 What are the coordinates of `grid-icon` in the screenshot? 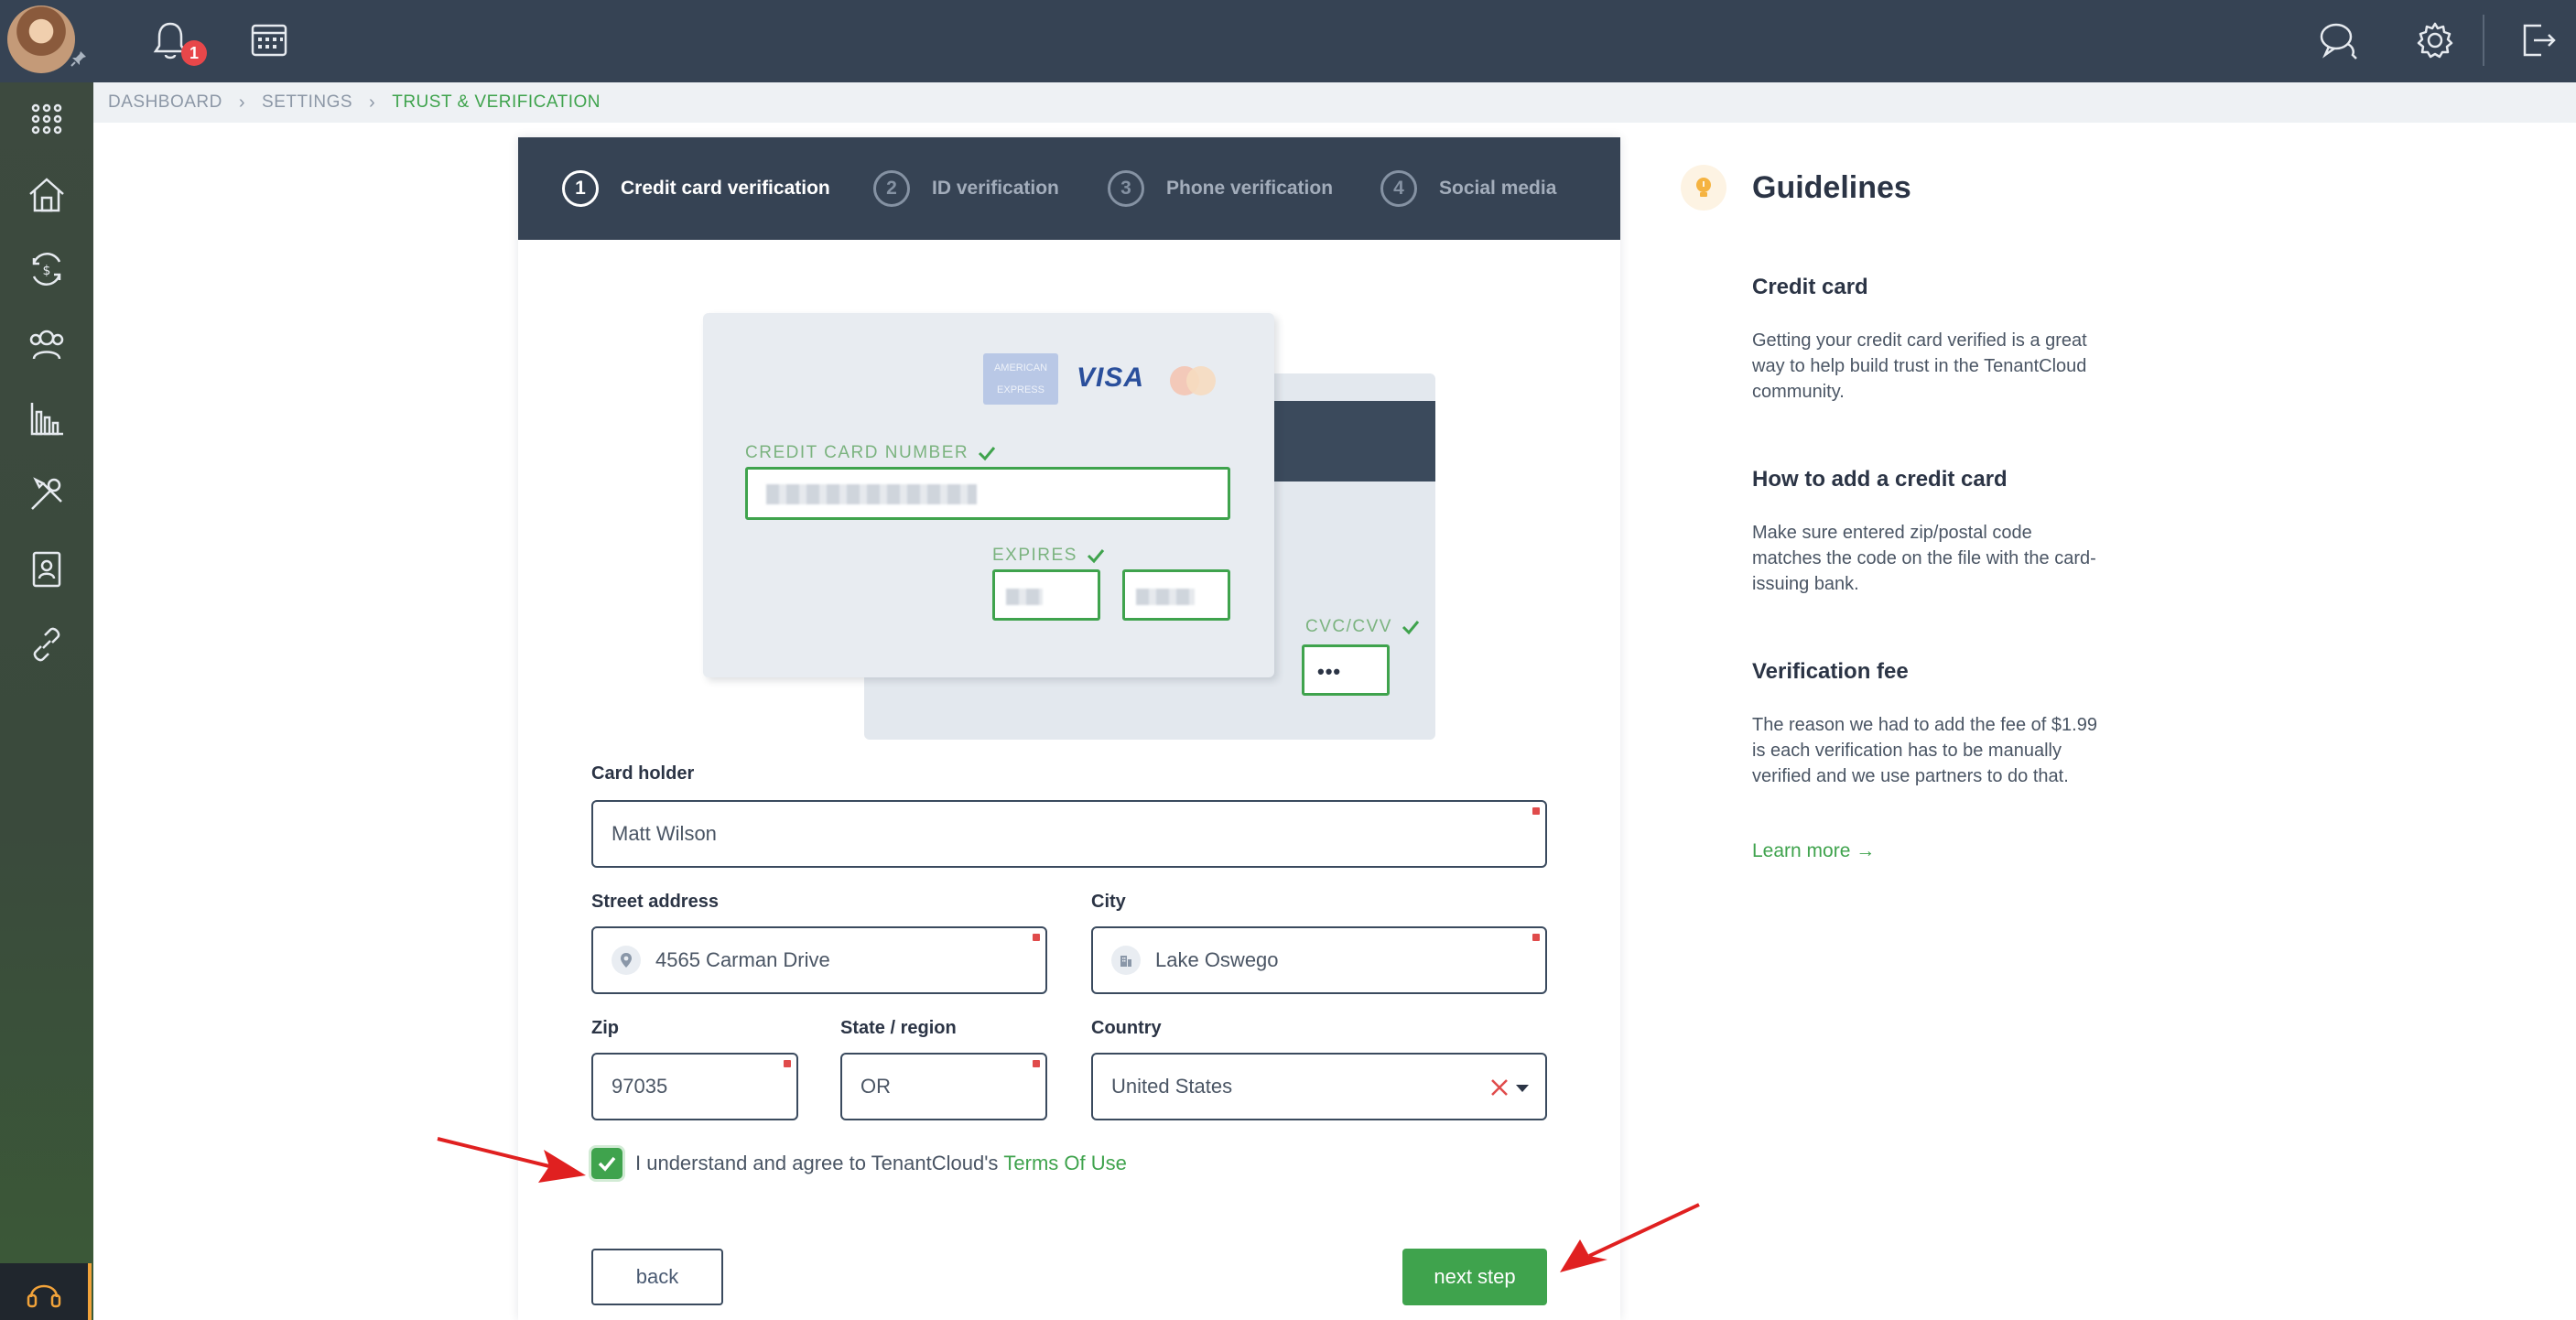 It's located at (46, 119).